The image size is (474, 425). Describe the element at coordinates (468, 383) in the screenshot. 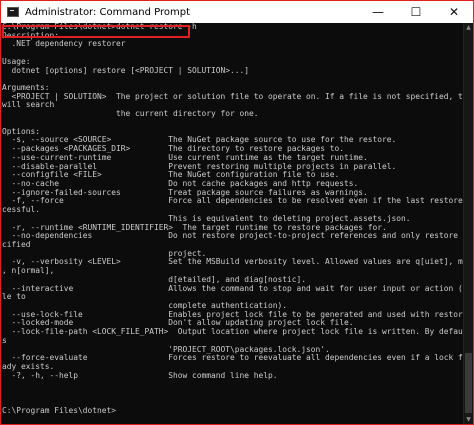

I see `scrollbar-thumb` at that location.